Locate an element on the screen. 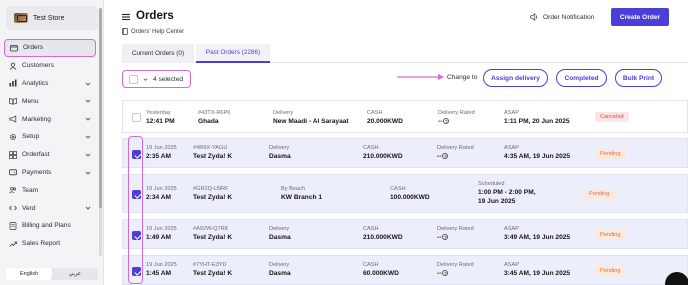 The width and height of the screenshot is (688, 285). hamburger-menu-icon is located at coordinates (126, 17).